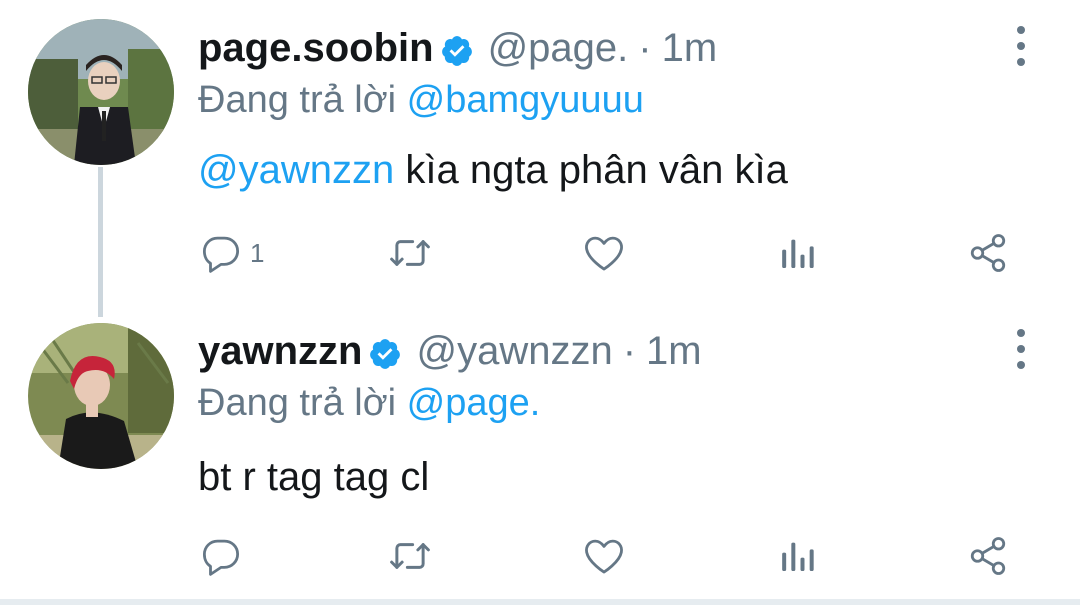 The width and height of the screenshot is (1080, 605). I want to click on text-body: bt r tag tag cl, so click(314, 477).